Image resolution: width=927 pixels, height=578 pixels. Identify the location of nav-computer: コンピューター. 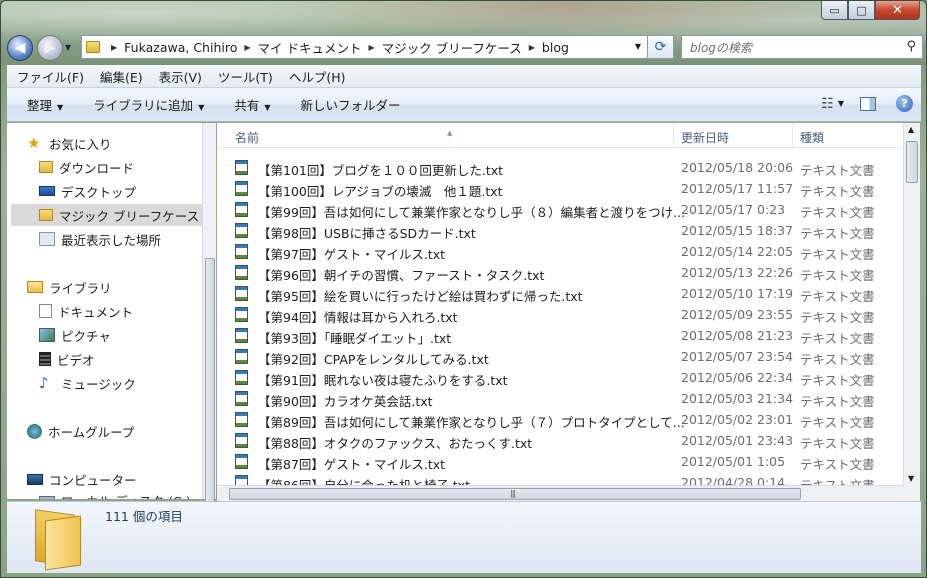
(82, 479).